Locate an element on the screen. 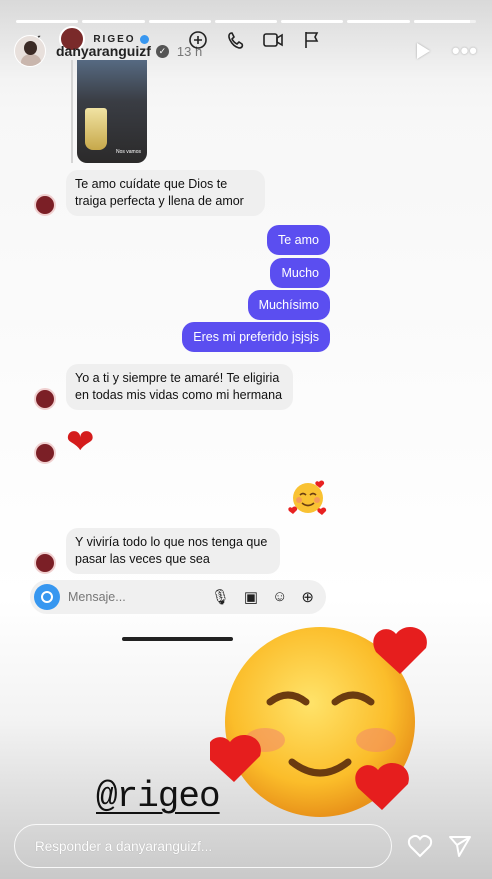 Image resolution: width=492 pixels, height=879 pixels. photo-caption: Nos vamos is located at coordinates (128, 152).